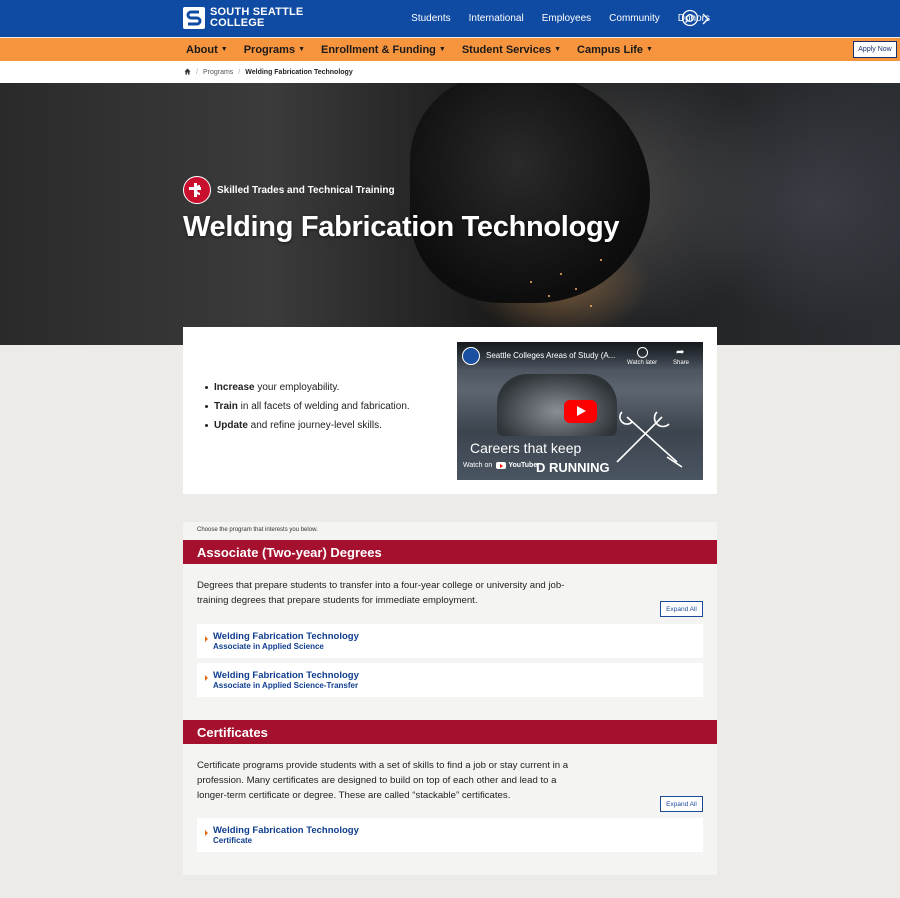 The width and height of the screenshot is (900, 898). What do you see at coordinates (471, 356) in the screenshot?
I see `channel-avatar` at bounding box center [471, 356].